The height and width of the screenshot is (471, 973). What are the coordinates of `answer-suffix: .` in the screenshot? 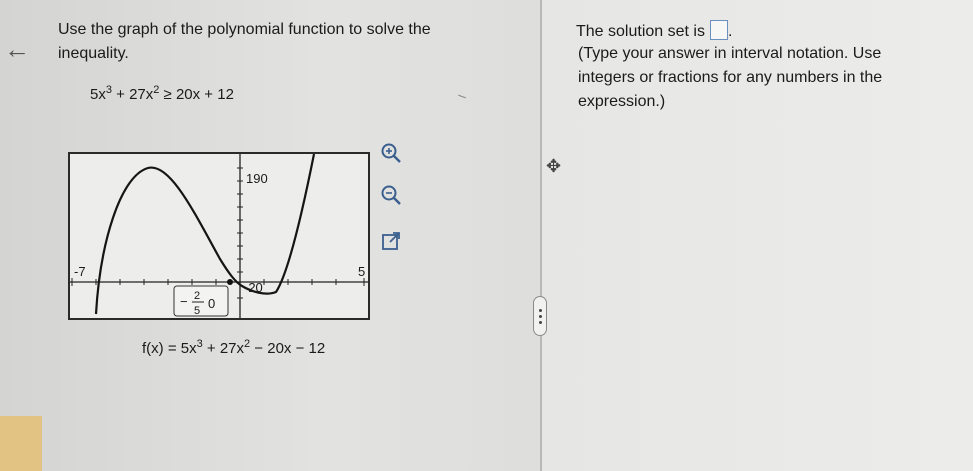 It's located at (730, 31).